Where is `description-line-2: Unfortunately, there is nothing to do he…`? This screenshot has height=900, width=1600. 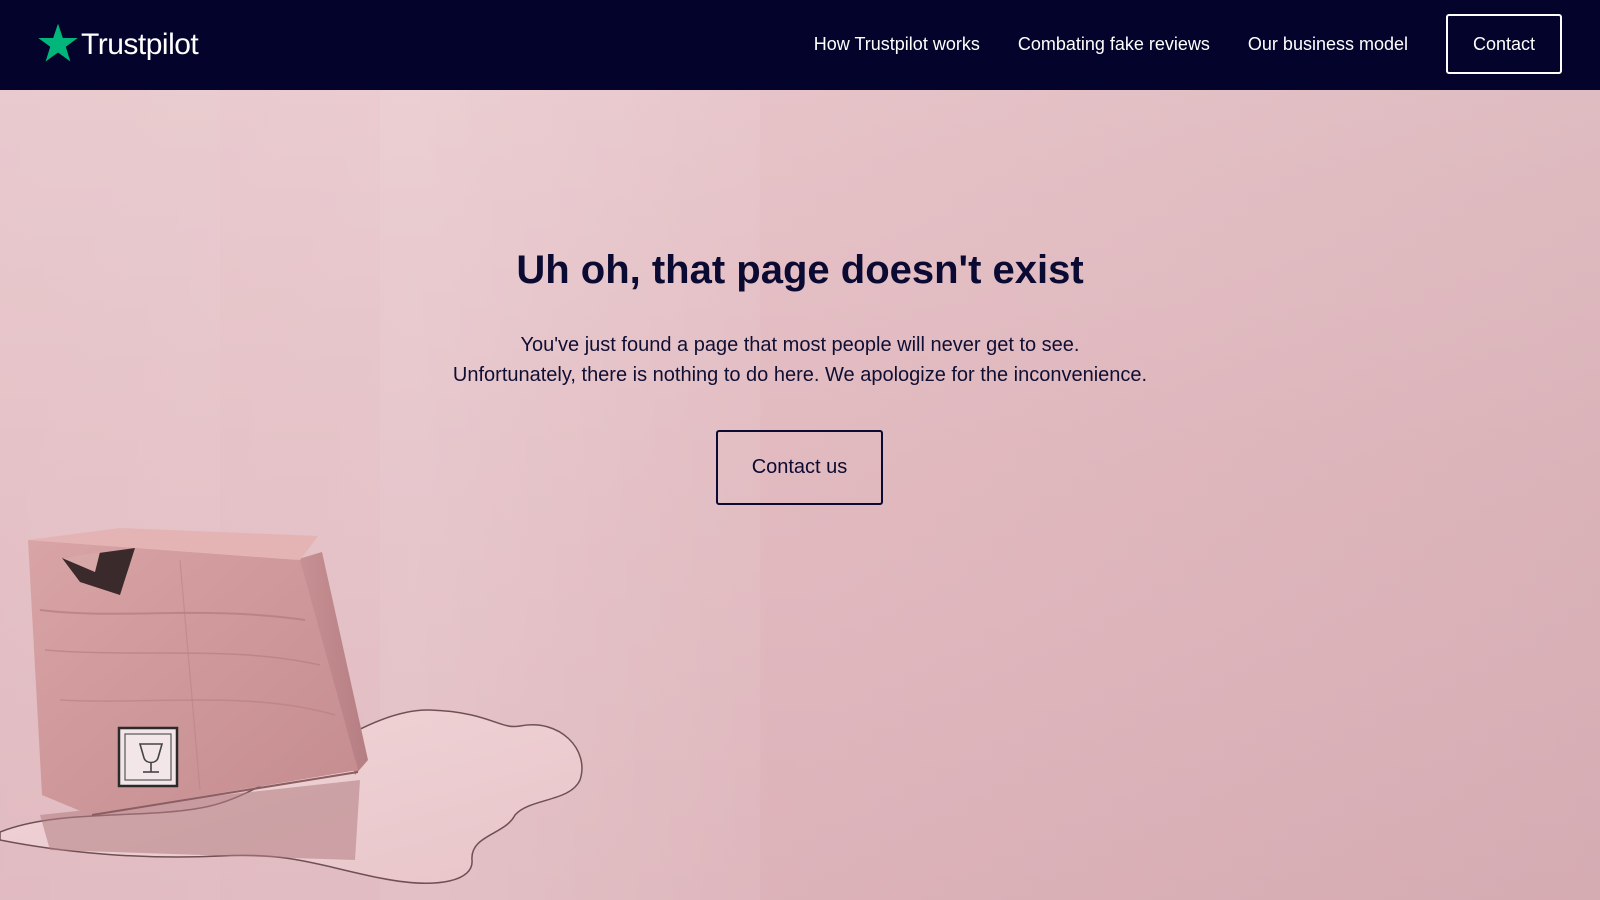
description-line-2: Unfortunately, there is nothing to do he… is located at coordinates (800, 375).